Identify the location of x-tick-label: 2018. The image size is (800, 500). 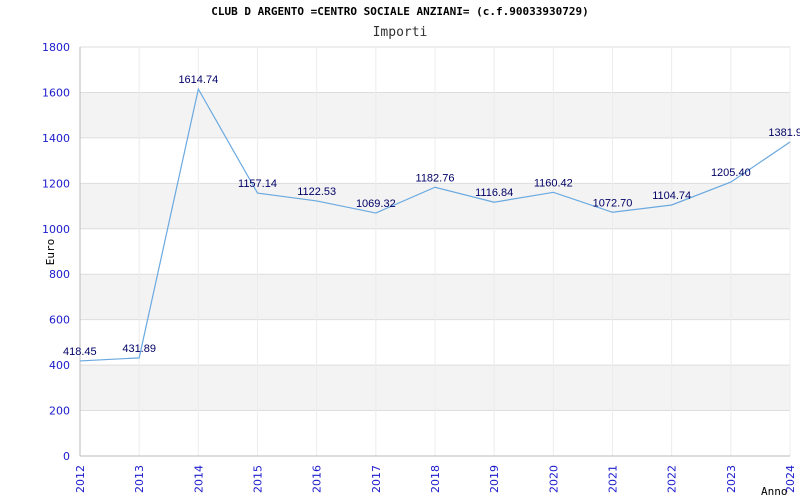
(435, 479).